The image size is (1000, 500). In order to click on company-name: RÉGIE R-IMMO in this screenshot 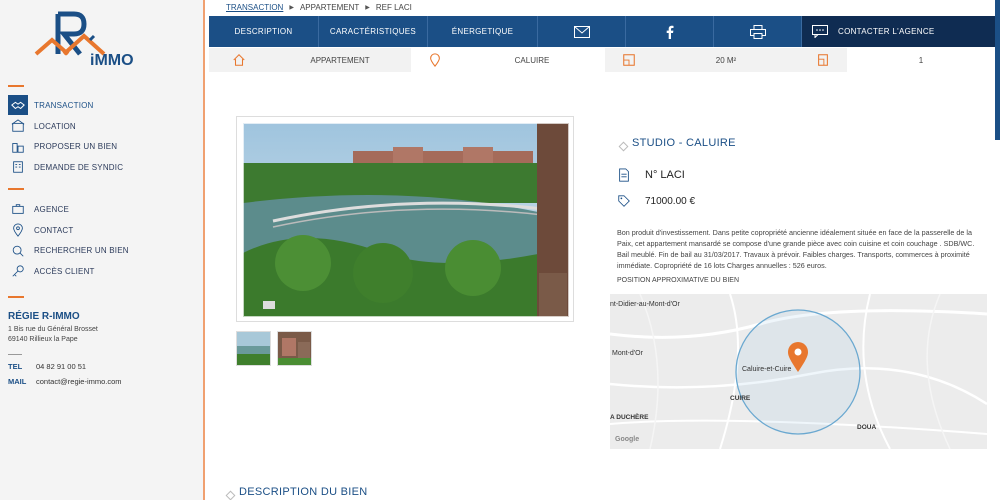, I will do `click(44, 316)`.